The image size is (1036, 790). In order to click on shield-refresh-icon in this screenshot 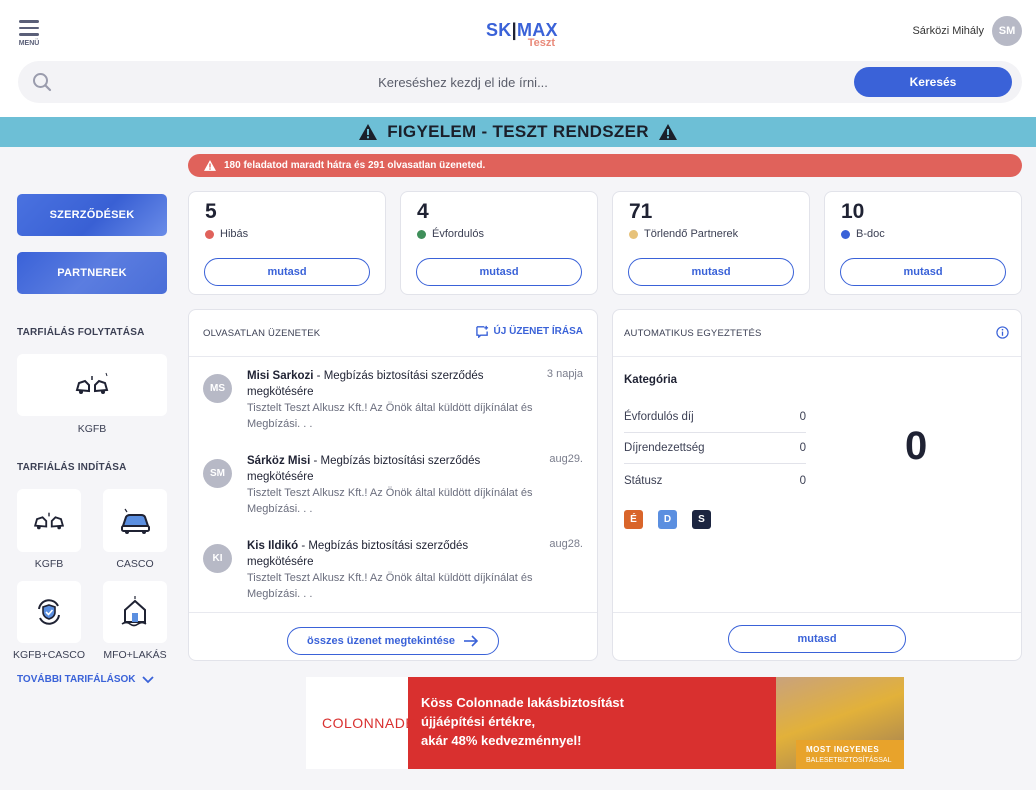, I will do `click(49, 612)`.